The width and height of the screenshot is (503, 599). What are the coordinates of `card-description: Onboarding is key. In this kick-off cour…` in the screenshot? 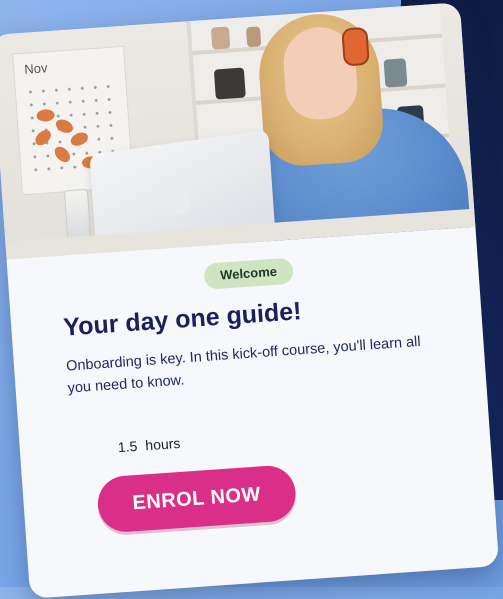 It's located at (243, 365).